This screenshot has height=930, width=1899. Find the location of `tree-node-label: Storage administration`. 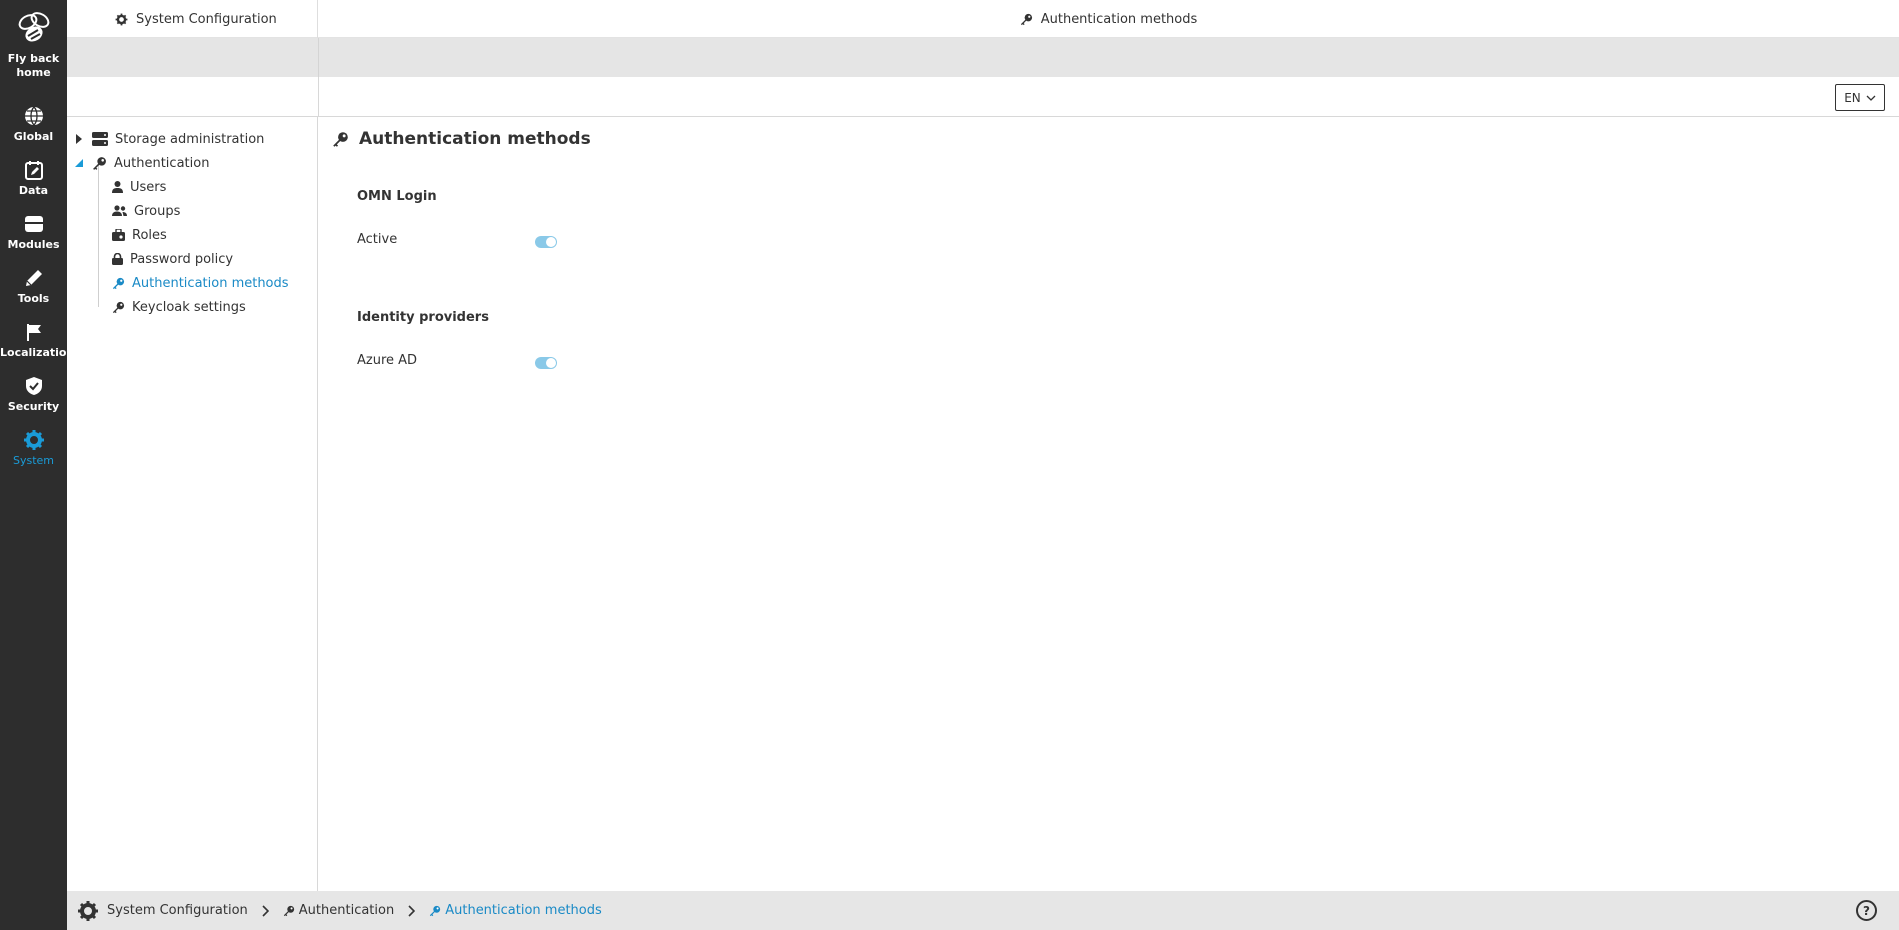

tree-node-label: Storage administration is located at coordinates (190, 139).